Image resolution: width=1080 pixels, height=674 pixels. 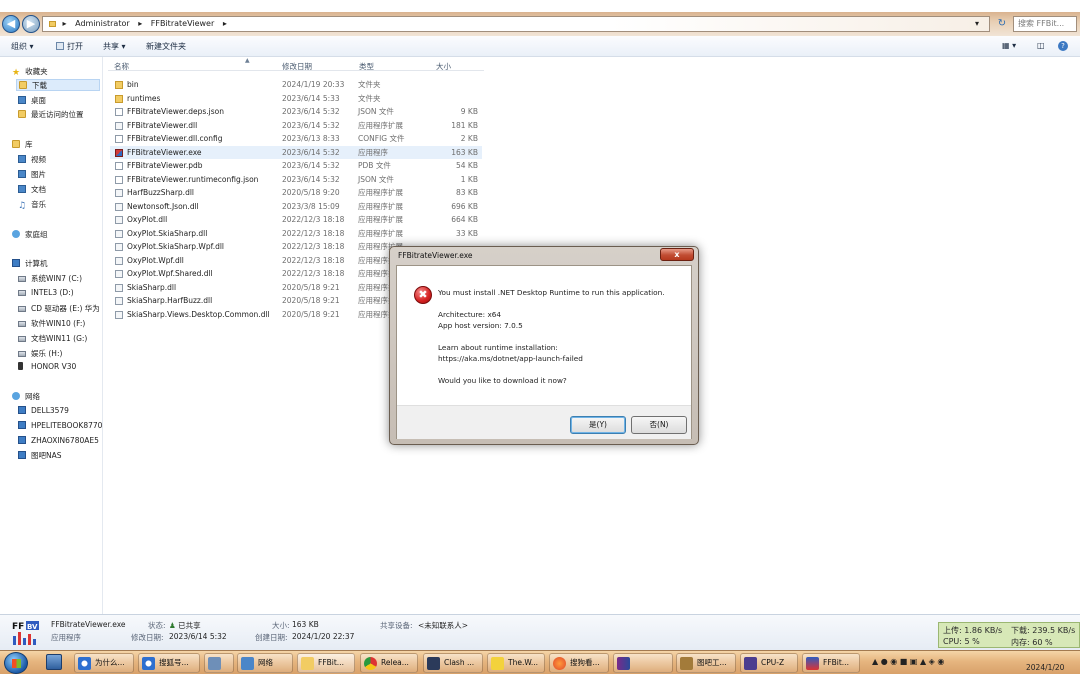 I want to click on system-tray: ▲ ● ◉ ■ ▣ ▲ ◈ ◉, so click(x=908, y=661).